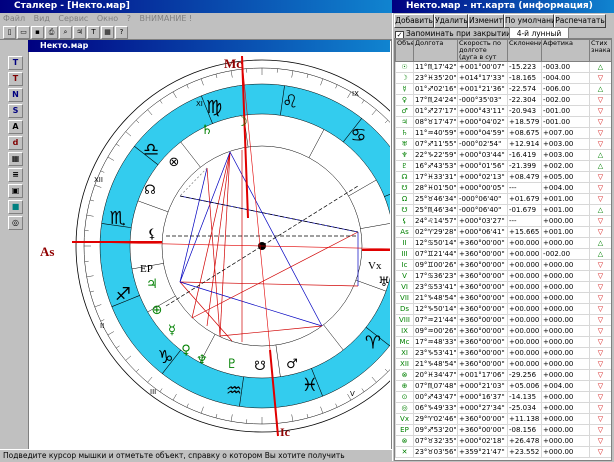 The height and width of the screenshot is (462, 614). I want to click on col-afetika: Афетика, so click(566, 51).